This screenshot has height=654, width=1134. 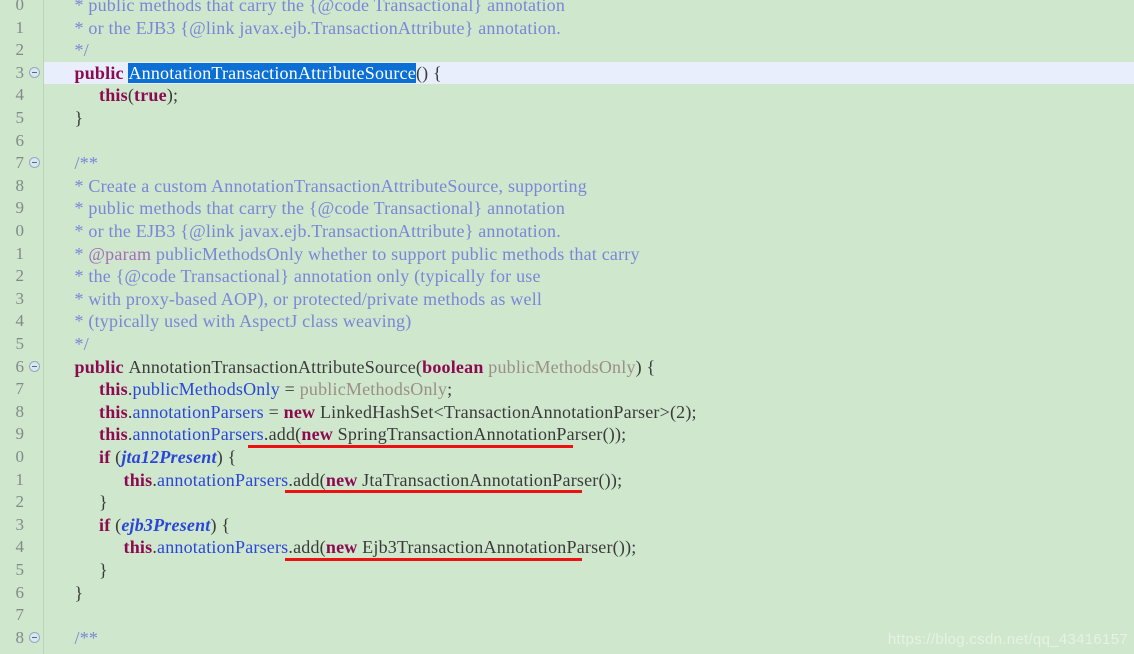 I want to click on line-number-gutter: 01234567890123456789012345678, so click(x=22, y=327).